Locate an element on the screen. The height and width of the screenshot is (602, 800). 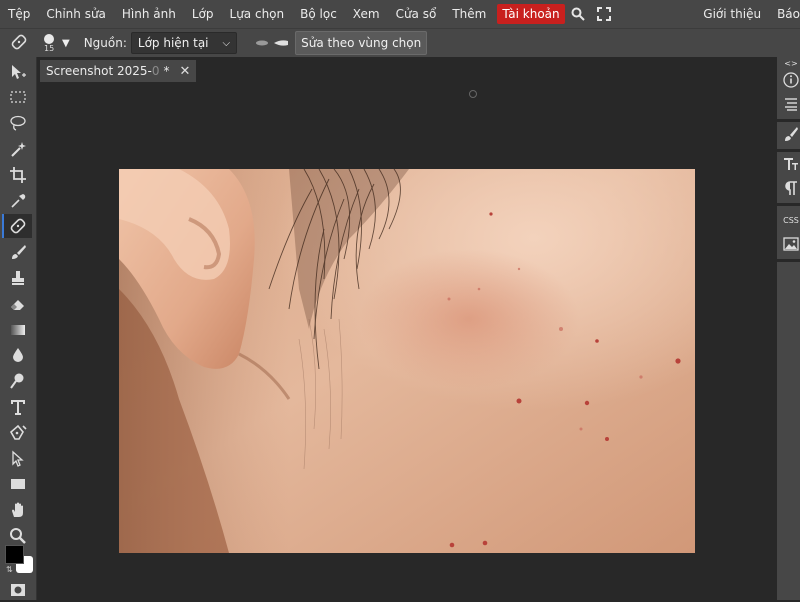
magic-wand-tool-icon is located at coordinates (18, 149).